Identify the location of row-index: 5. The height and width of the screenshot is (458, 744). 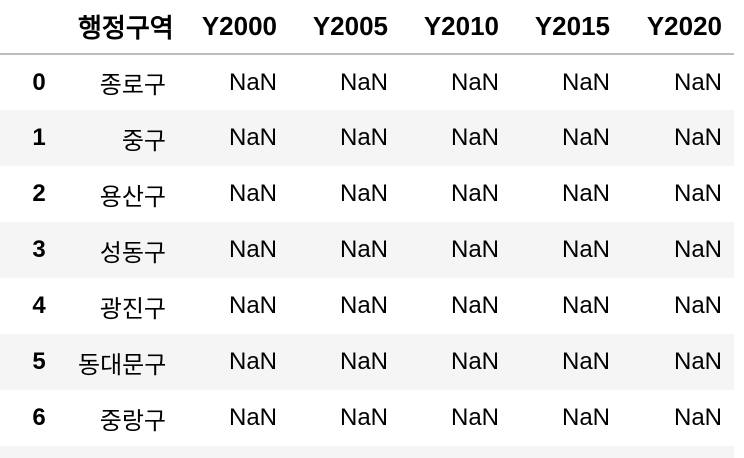
(39, 361).